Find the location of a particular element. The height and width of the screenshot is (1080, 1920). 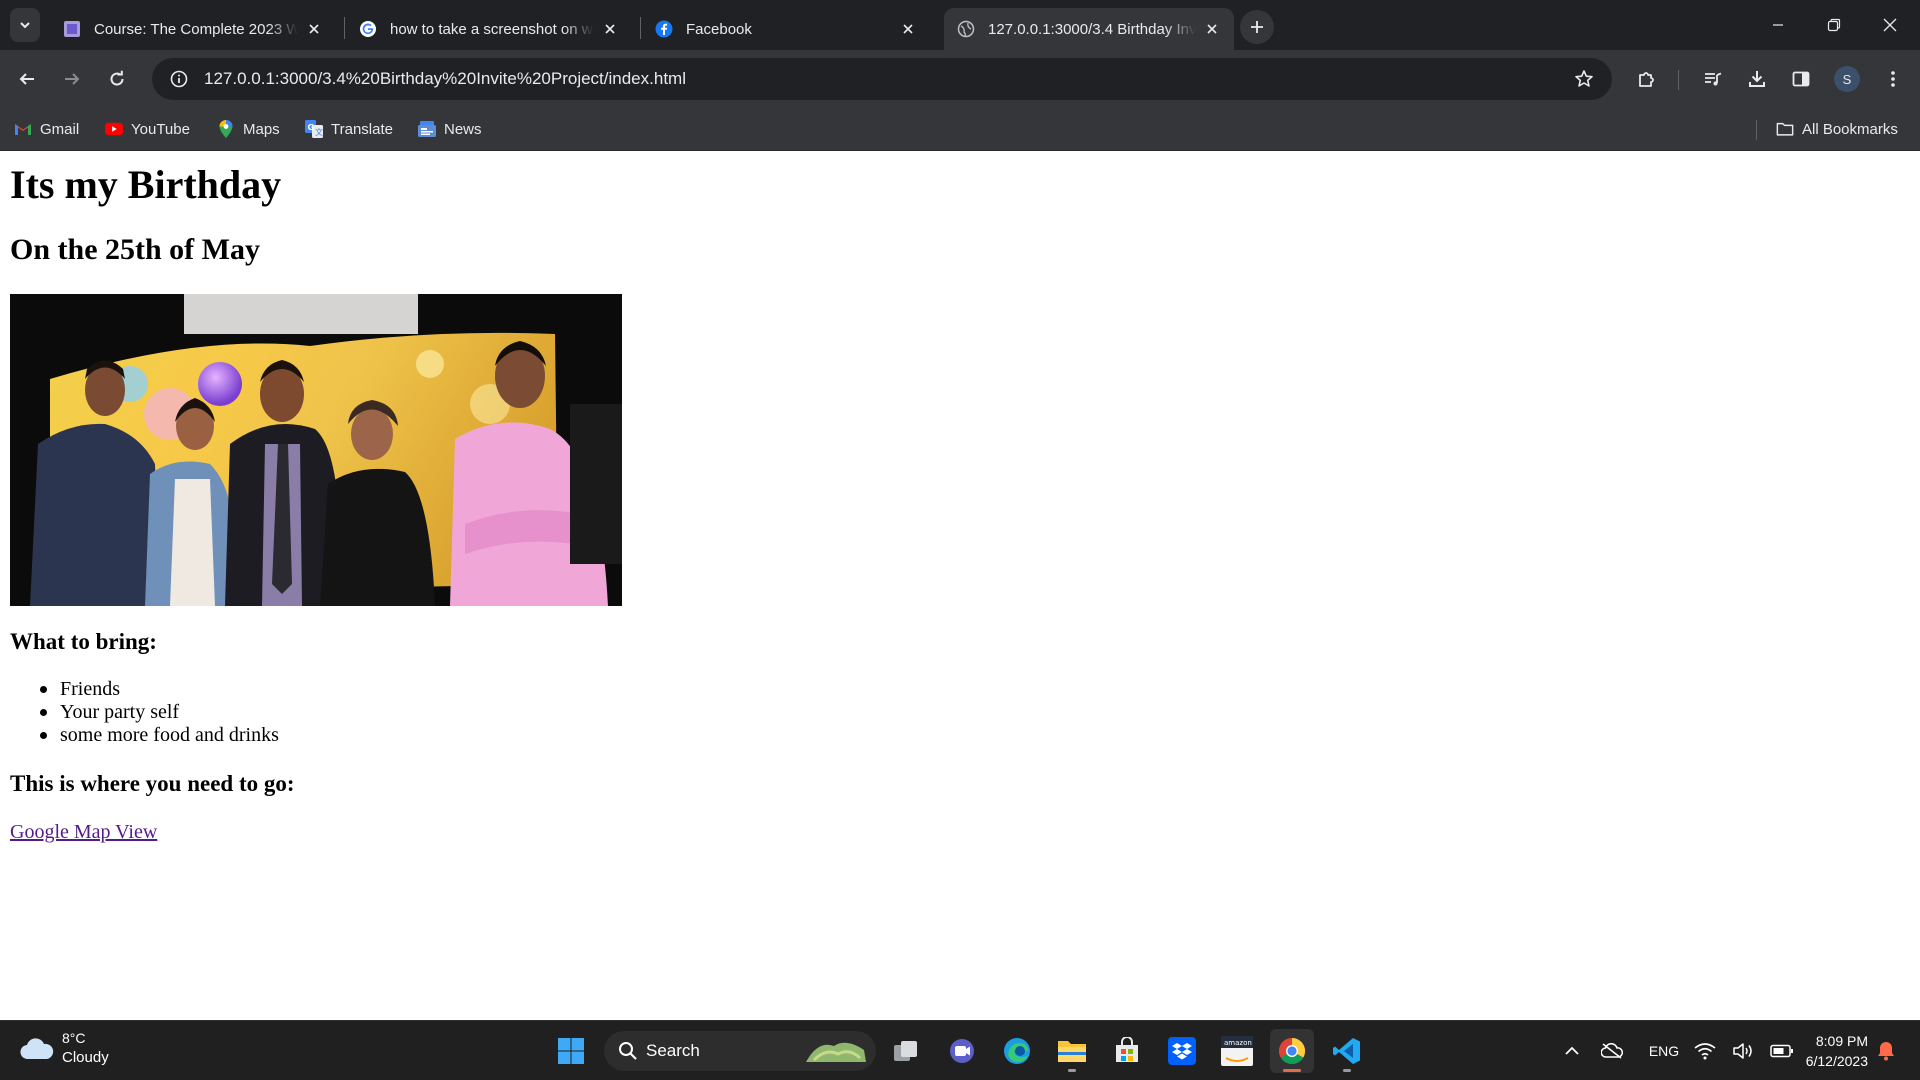

tab-google-search: how to take a screenshot on windows is located at coordinates (489, 29).